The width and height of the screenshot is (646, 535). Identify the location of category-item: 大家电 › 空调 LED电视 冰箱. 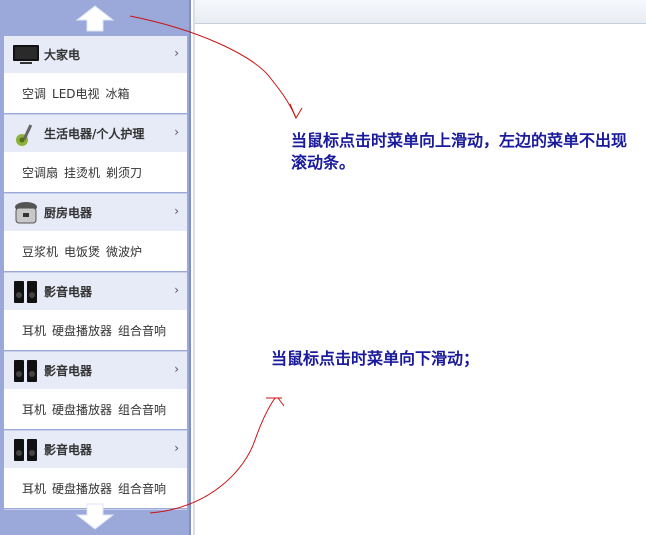
(95, 75).